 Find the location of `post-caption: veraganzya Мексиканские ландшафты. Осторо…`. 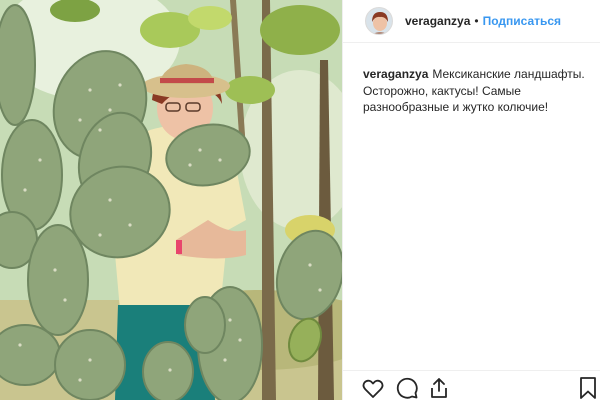

post-caption: veraganzya Мексиканские ландшафты. Осторо… is located at coordinates (480, 91).